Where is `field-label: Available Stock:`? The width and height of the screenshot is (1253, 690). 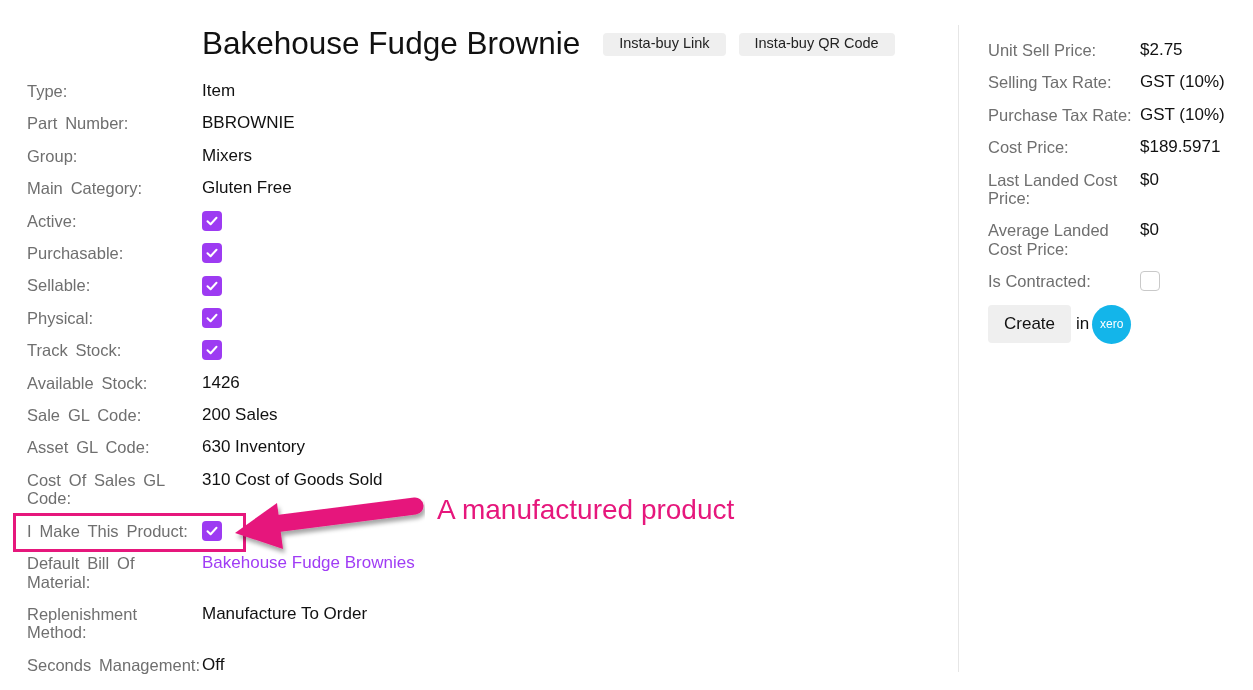
field-label: Available Stock: is located at coordinates (87, 382).